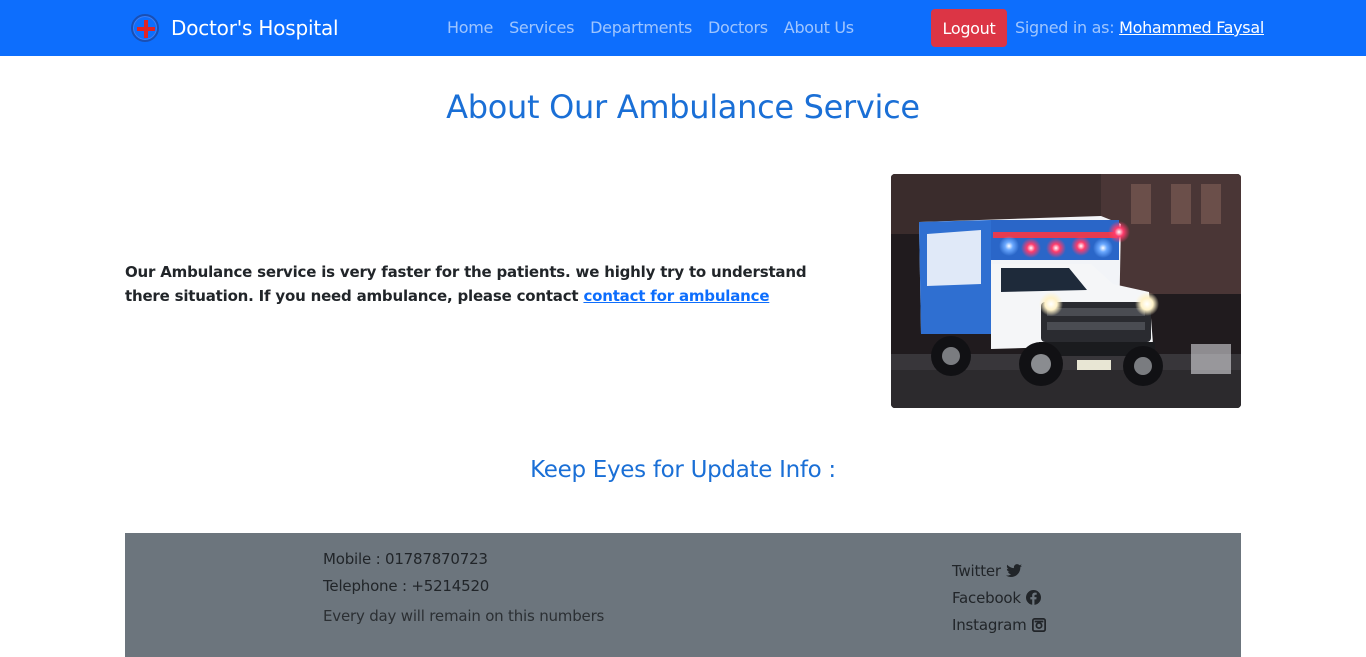 The image size is (1366, 657). What do you see at coordinates (683, 470) in the screenshot?
I see `update-info-heading: Keep Eyes for Update Info :` at bounding box center [683, 470].